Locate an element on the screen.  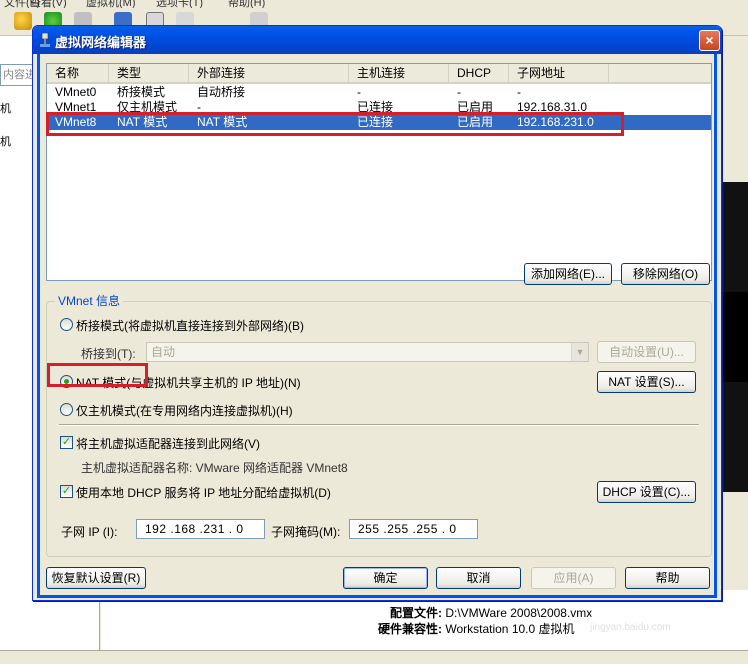
hardware-compat-label: 硬件兼容性: is located at coordinates (410, 629).